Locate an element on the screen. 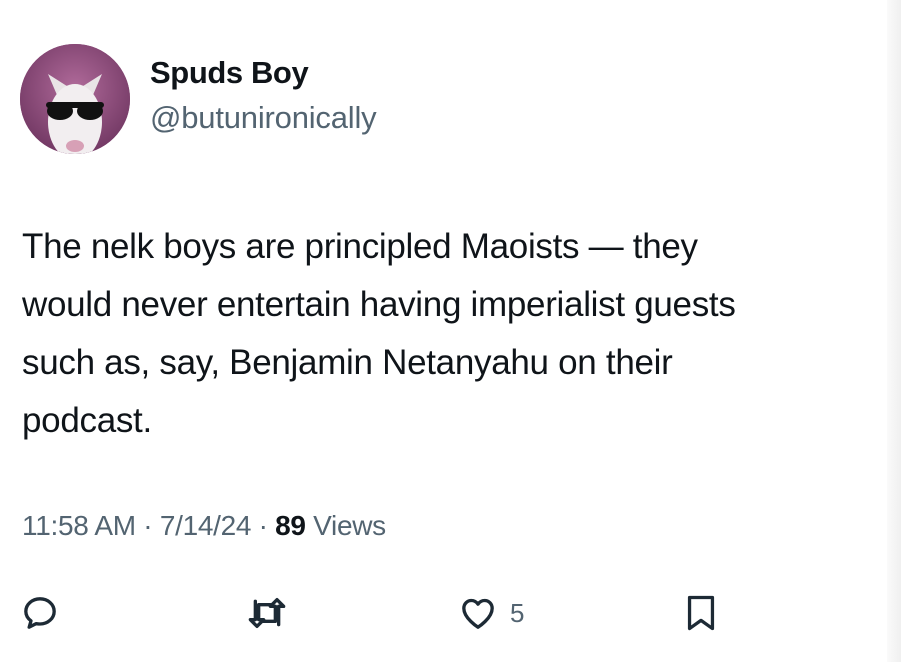 Image resolution: width=901 pixels, height=662 pixels. views-count: 89 is located at coordinates (290, 525).